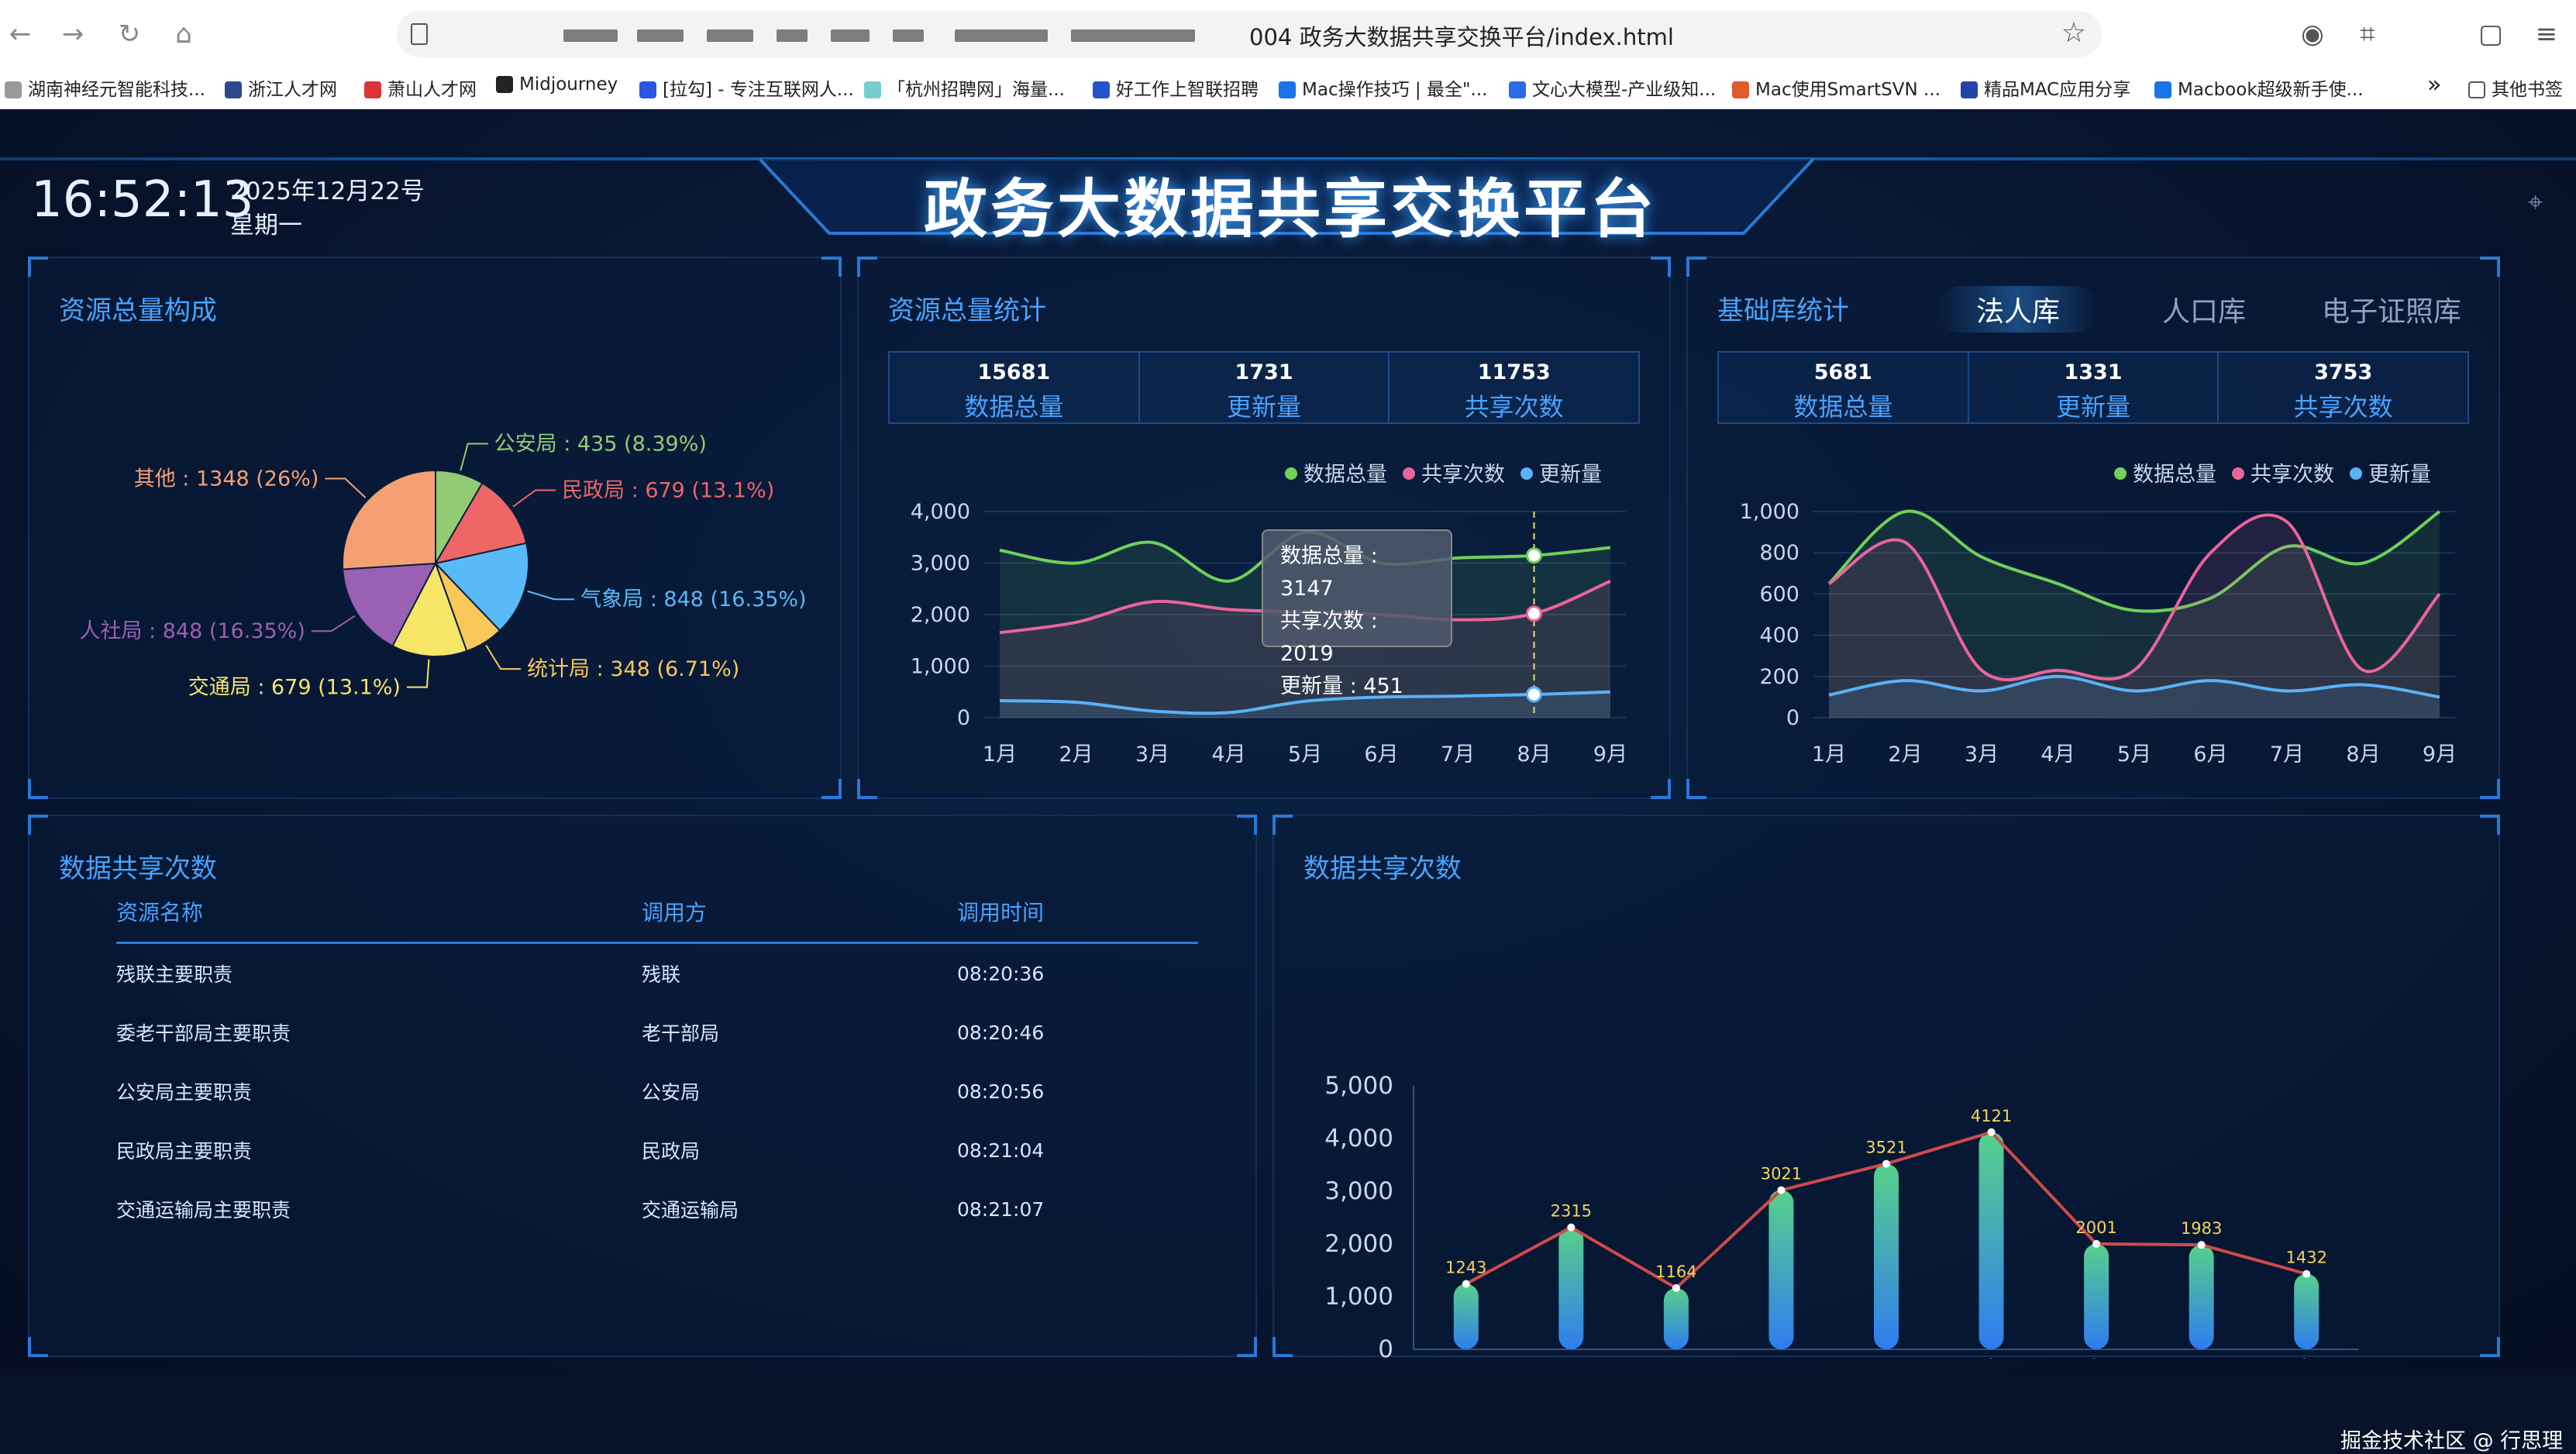 The width and height of the screenshot is (2576, 1454). Describe the element at coordinates (266, 225) in the screenshot. I see `weekday-text: 星期一` at that location.